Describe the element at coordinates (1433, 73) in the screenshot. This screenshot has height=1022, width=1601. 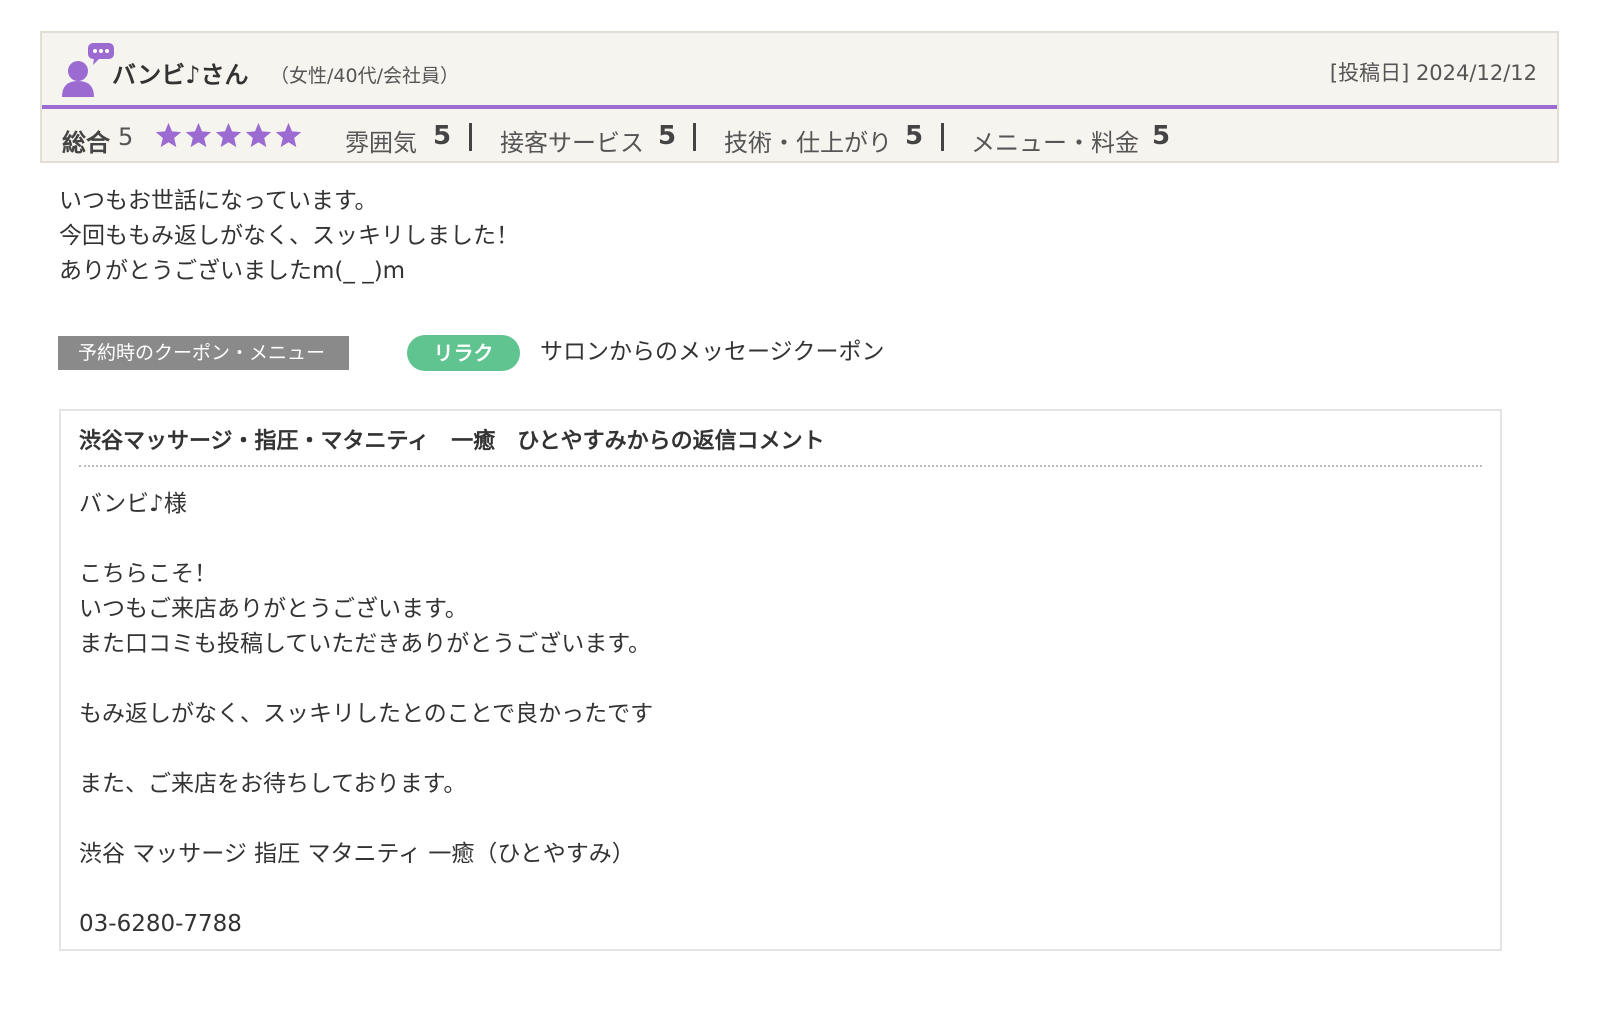
I see `post-date: [投稿日] 2024/12/12` at that location.